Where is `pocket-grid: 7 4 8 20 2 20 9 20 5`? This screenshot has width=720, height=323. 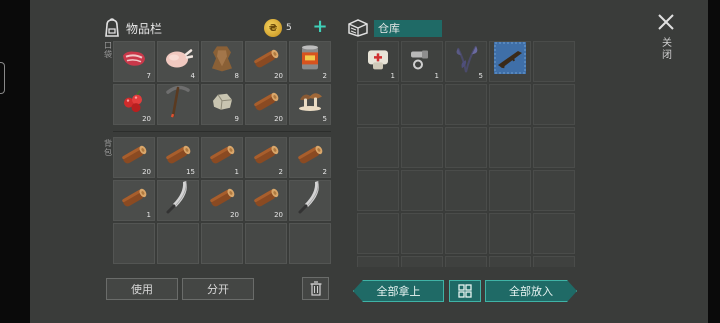 pocket-grid: 7 4 8 20 2 20 9 20 5 is located at coordinates (222, 83).